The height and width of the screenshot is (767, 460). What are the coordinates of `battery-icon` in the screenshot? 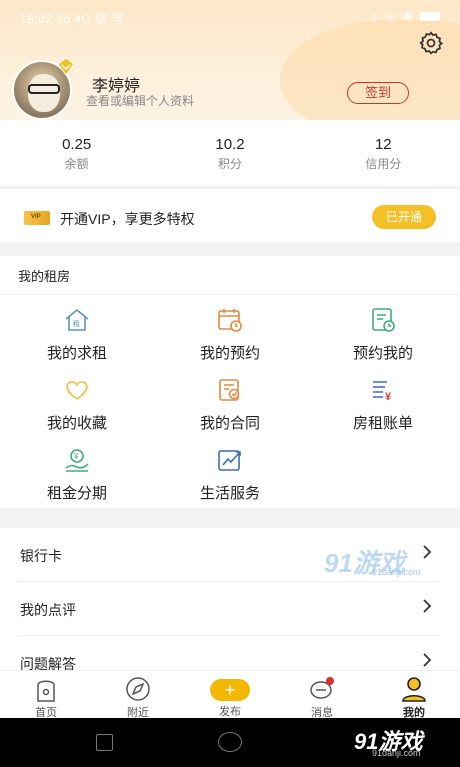 It's located at (430, 16).